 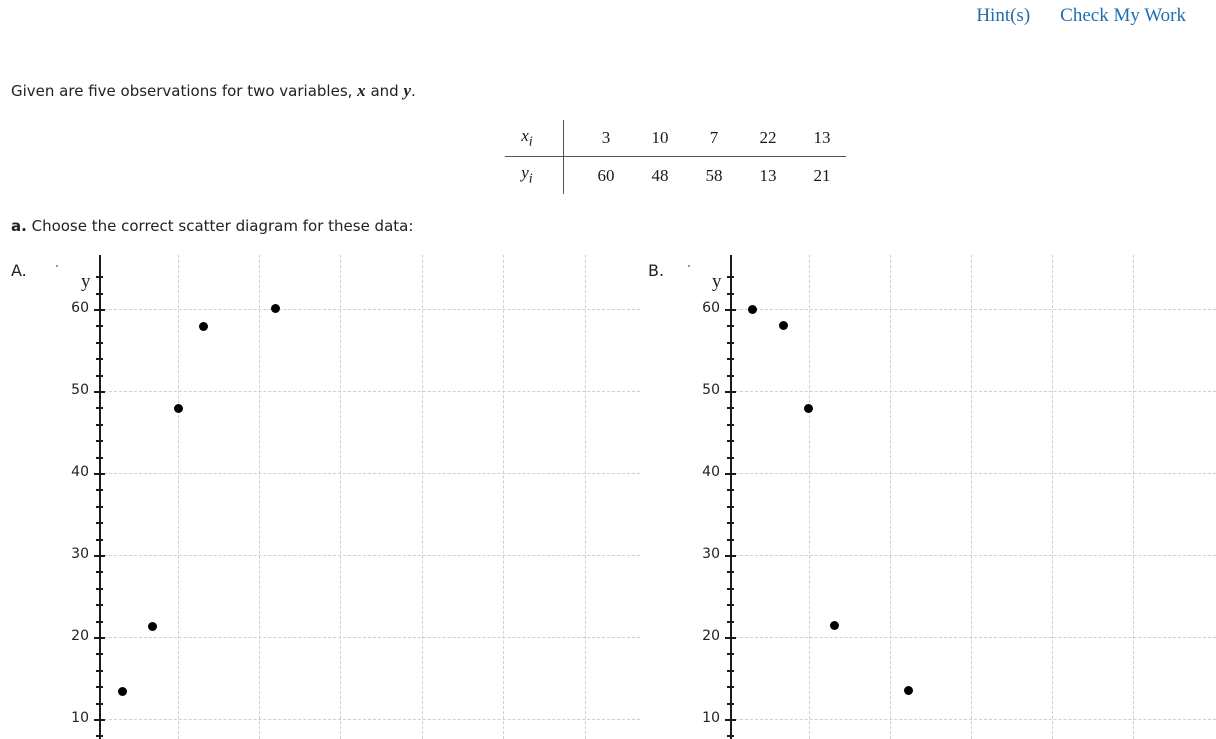 I want to click on table-cell-x-0: 3, so click(x=596, y=139).